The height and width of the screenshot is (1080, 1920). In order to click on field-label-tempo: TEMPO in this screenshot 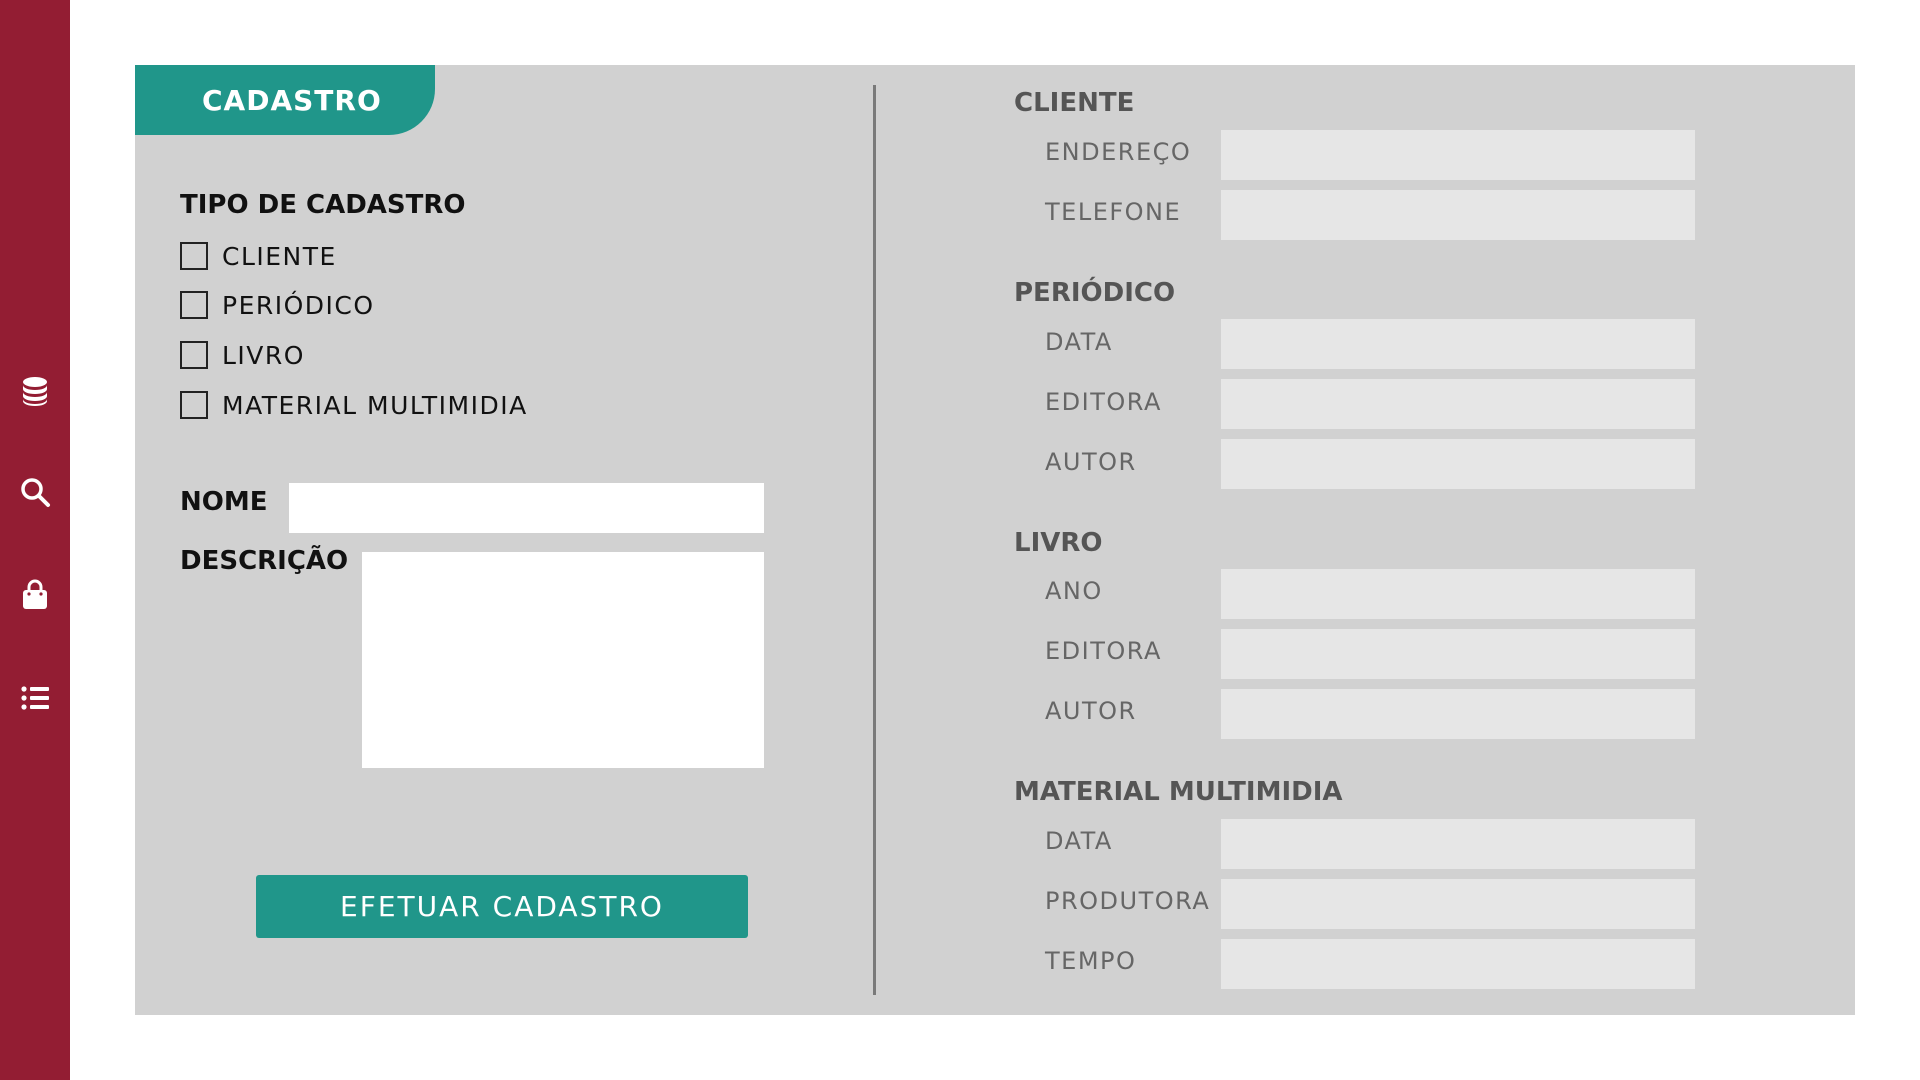, I will do `click(1091, 961)`.